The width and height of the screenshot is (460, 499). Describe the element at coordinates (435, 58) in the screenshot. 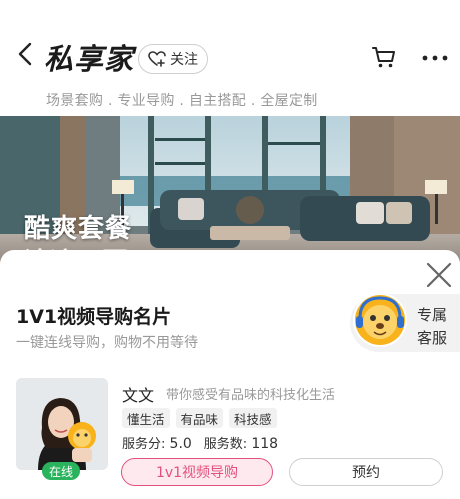

I see `more-dots-icon` at that location.